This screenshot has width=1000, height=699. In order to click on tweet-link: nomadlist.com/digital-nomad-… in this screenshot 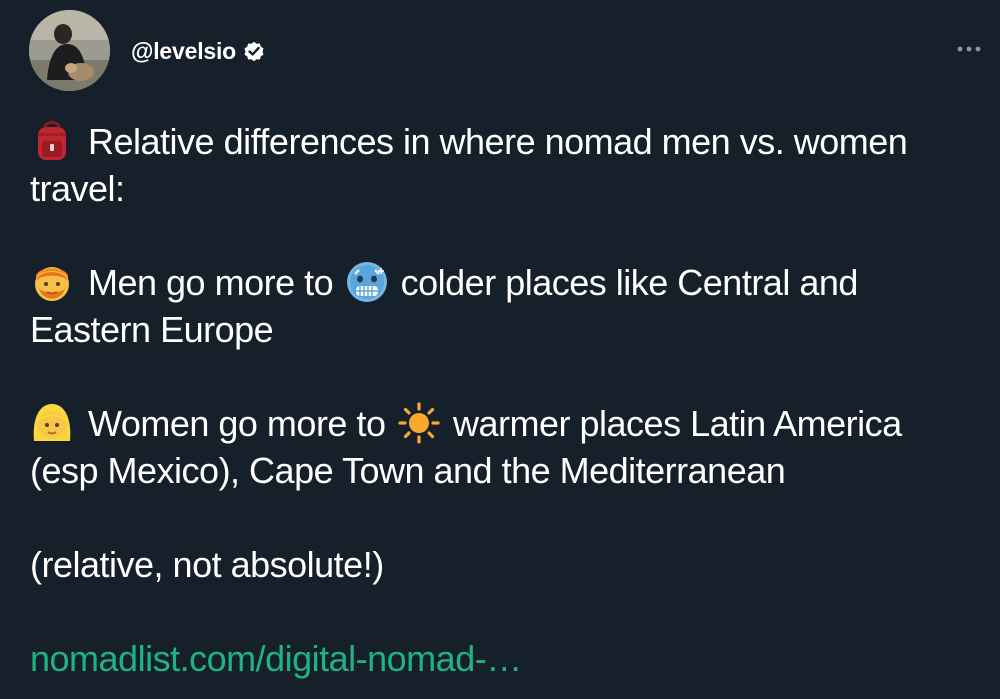, I will do `click(276, 658)`.